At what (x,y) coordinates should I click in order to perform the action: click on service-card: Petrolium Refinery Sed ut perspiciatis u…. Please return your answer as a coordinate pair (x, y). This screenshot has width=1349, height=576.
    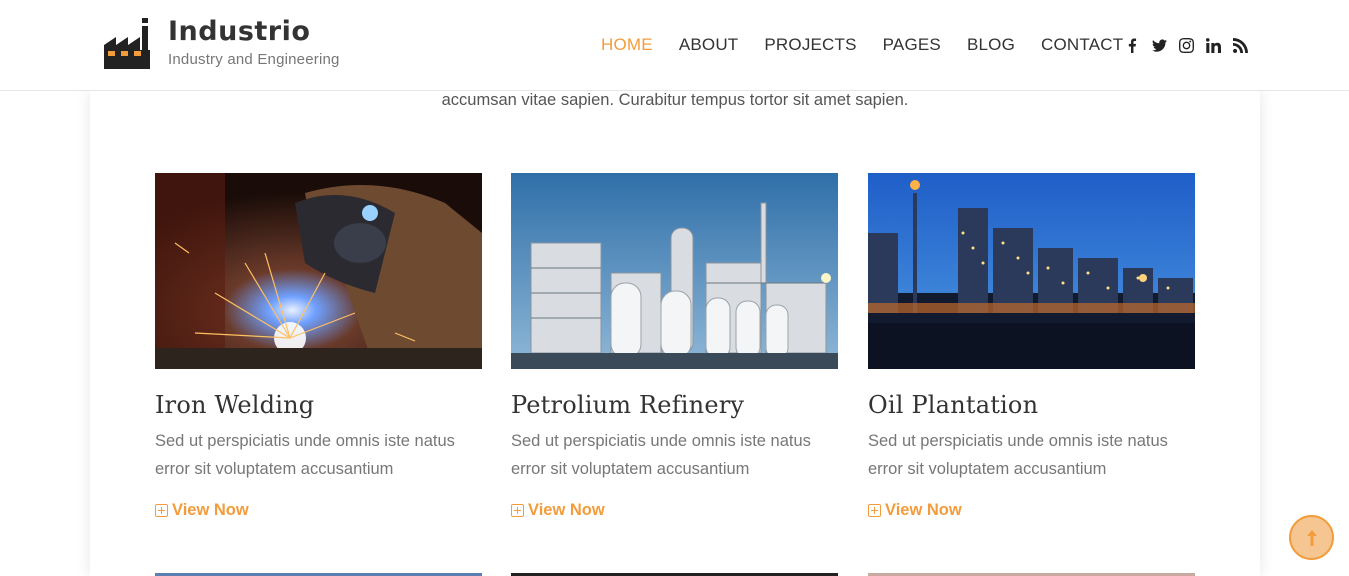
    Looking at the image, I should click on (674, 346).